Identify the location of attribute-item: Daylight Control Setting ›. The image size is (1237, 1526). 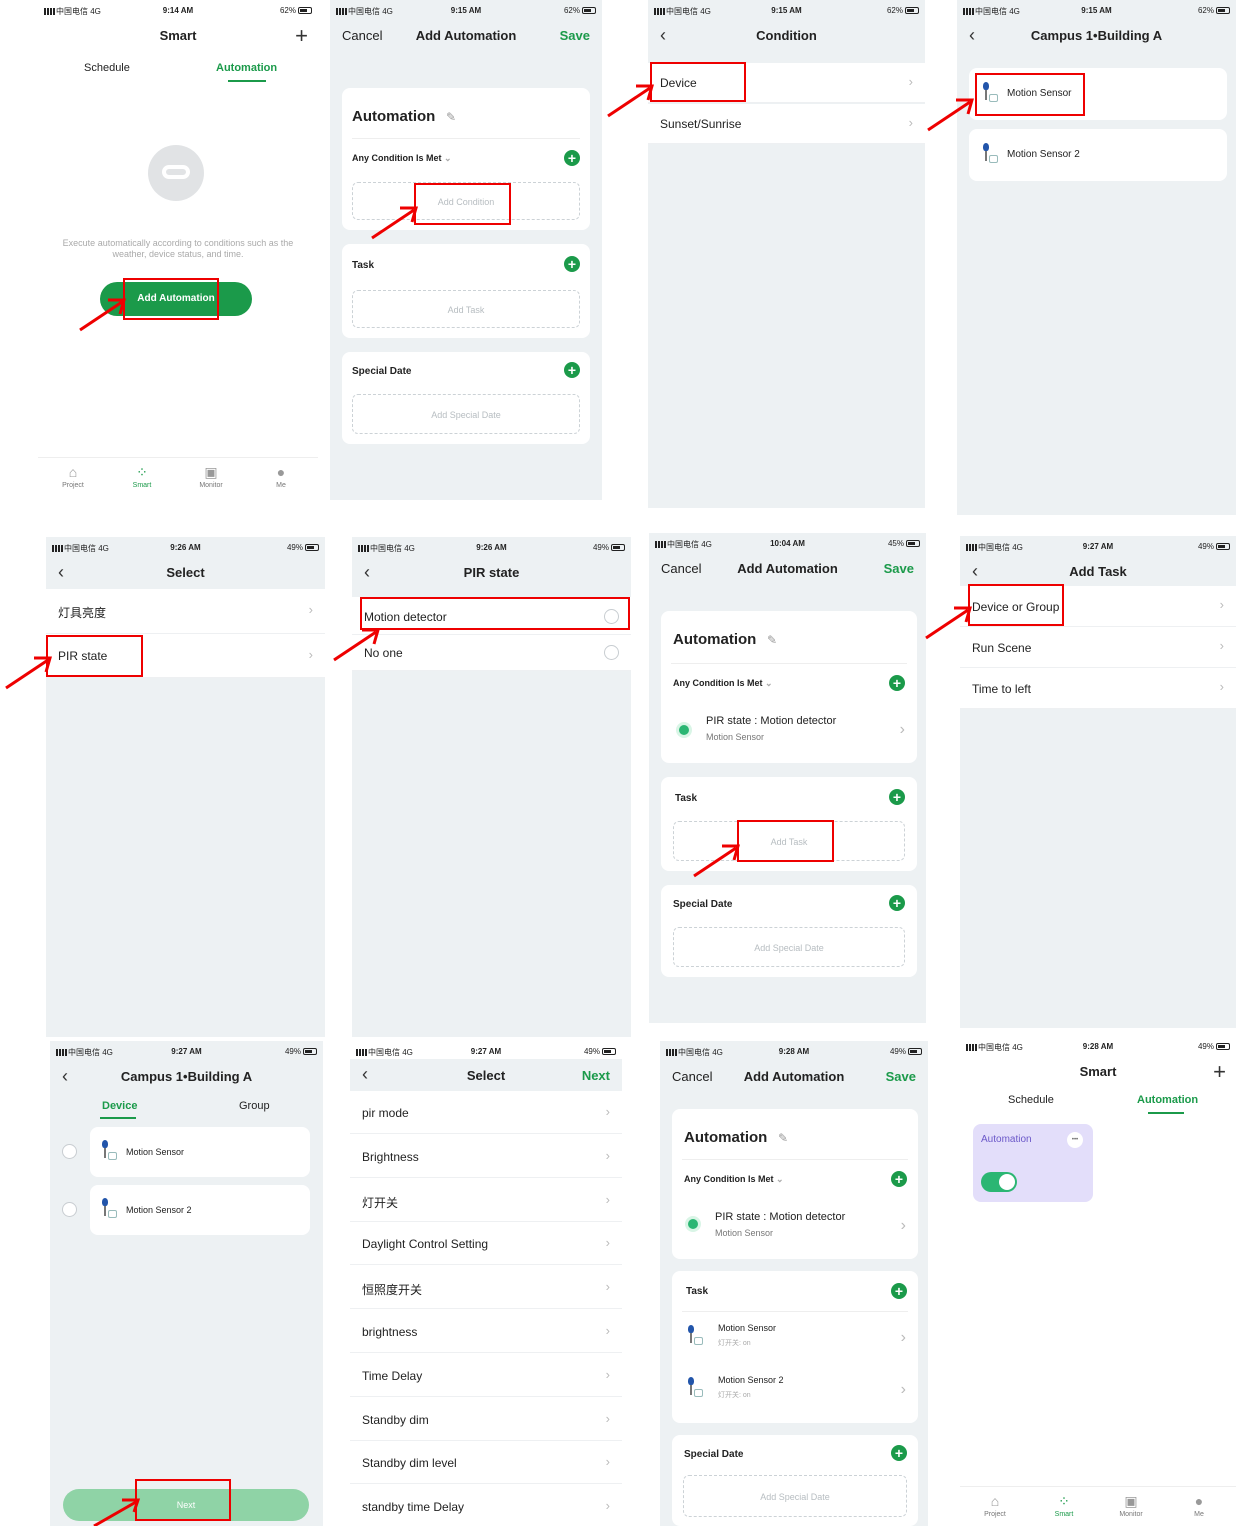
(486, 1244).